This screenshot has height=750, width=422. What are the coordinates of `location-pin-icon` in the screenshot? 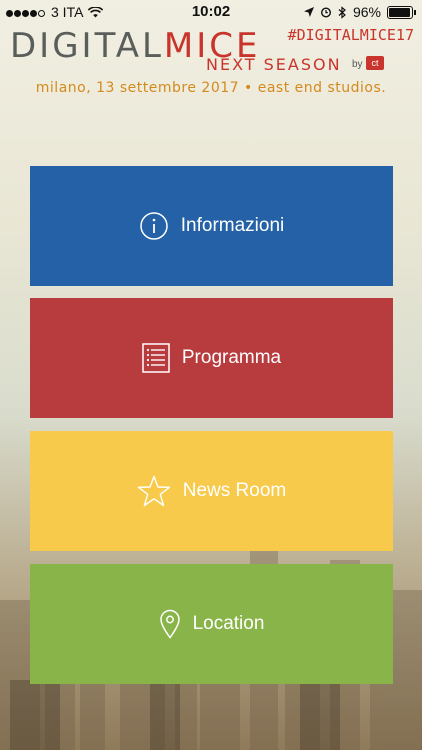 It's located at (169, 624).